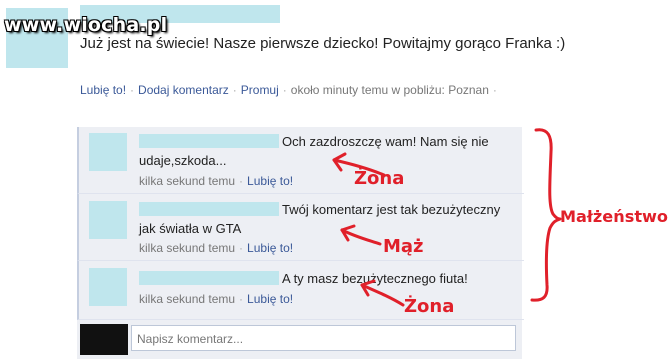  What do you see at coordinates (546, 215) in the screenshot?
I see `marriage-brace` at bounding box center [546, 215].